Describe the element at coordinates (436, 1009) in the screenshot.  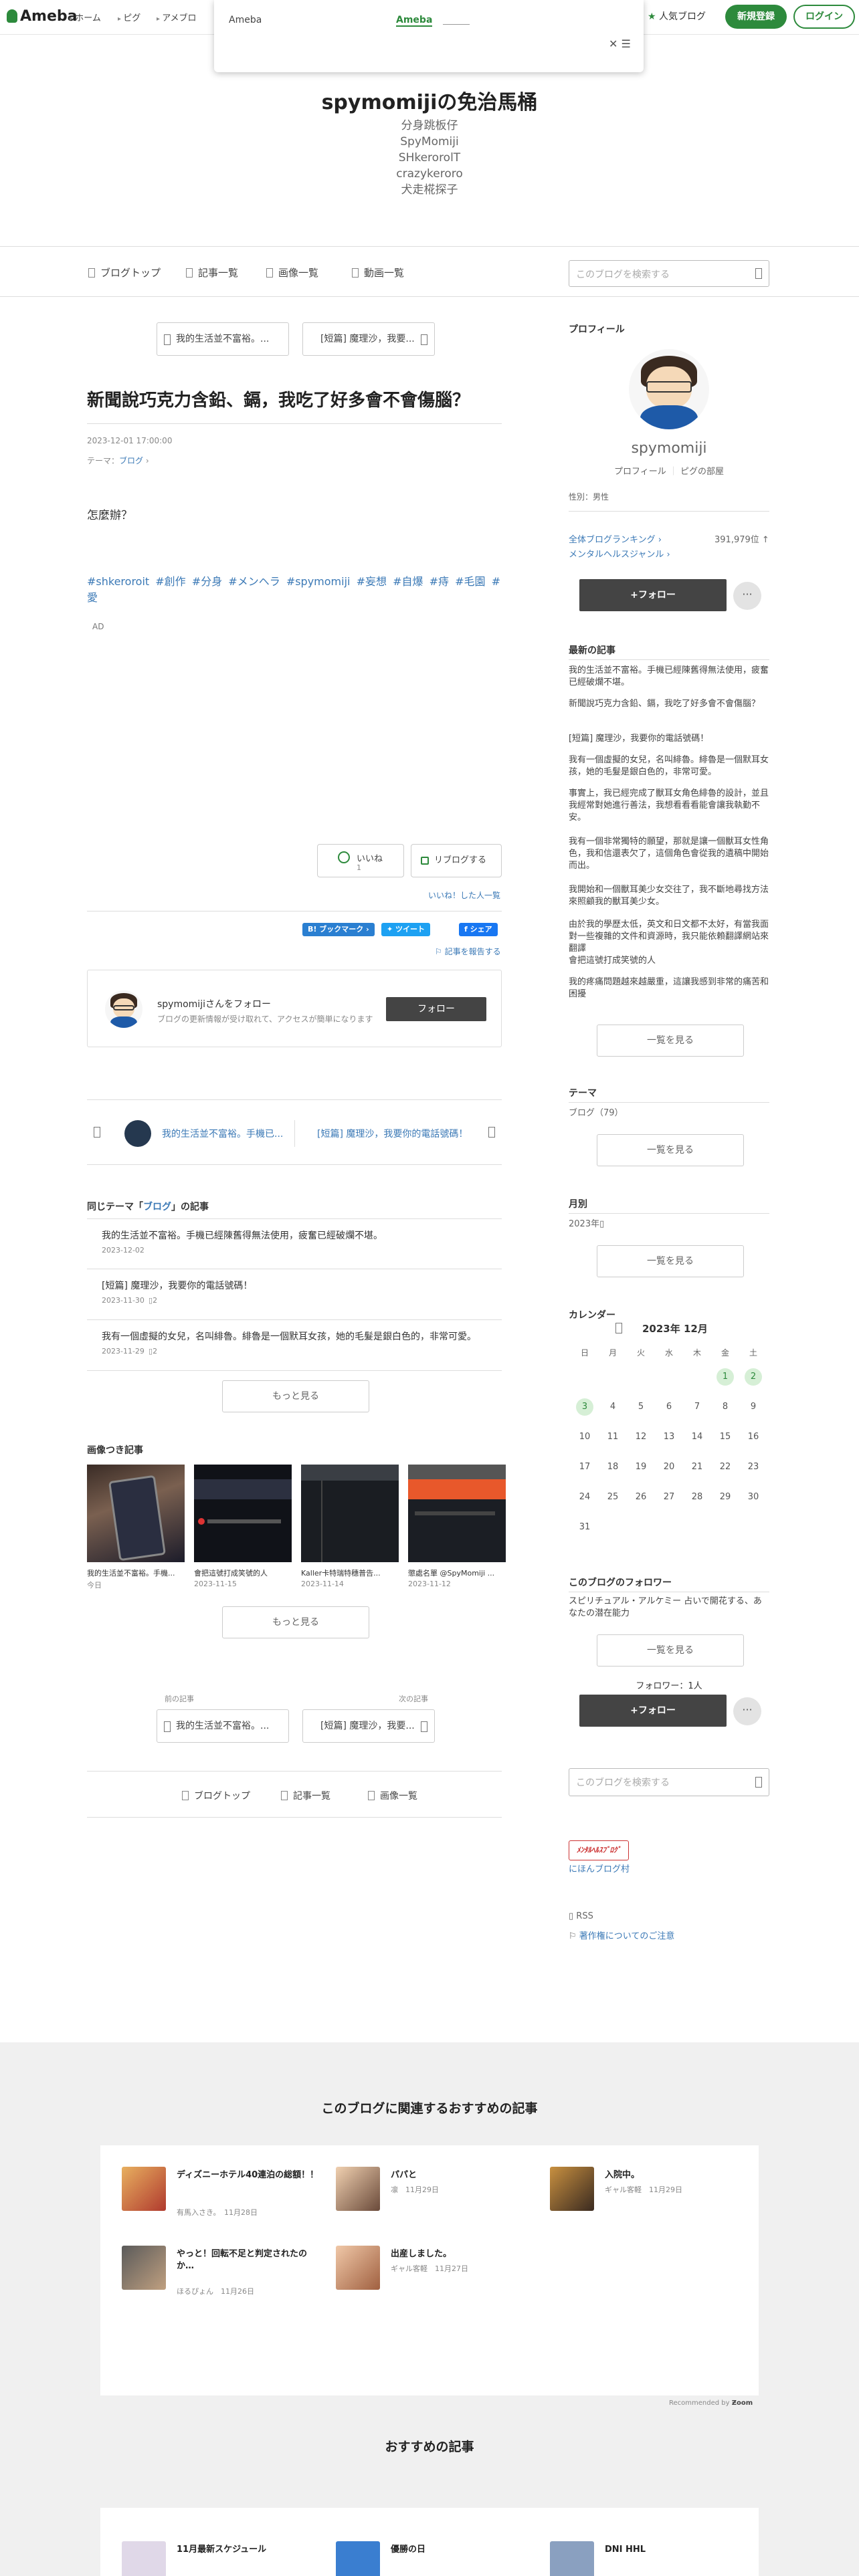
I see `follow-button: フォロー` at that location.